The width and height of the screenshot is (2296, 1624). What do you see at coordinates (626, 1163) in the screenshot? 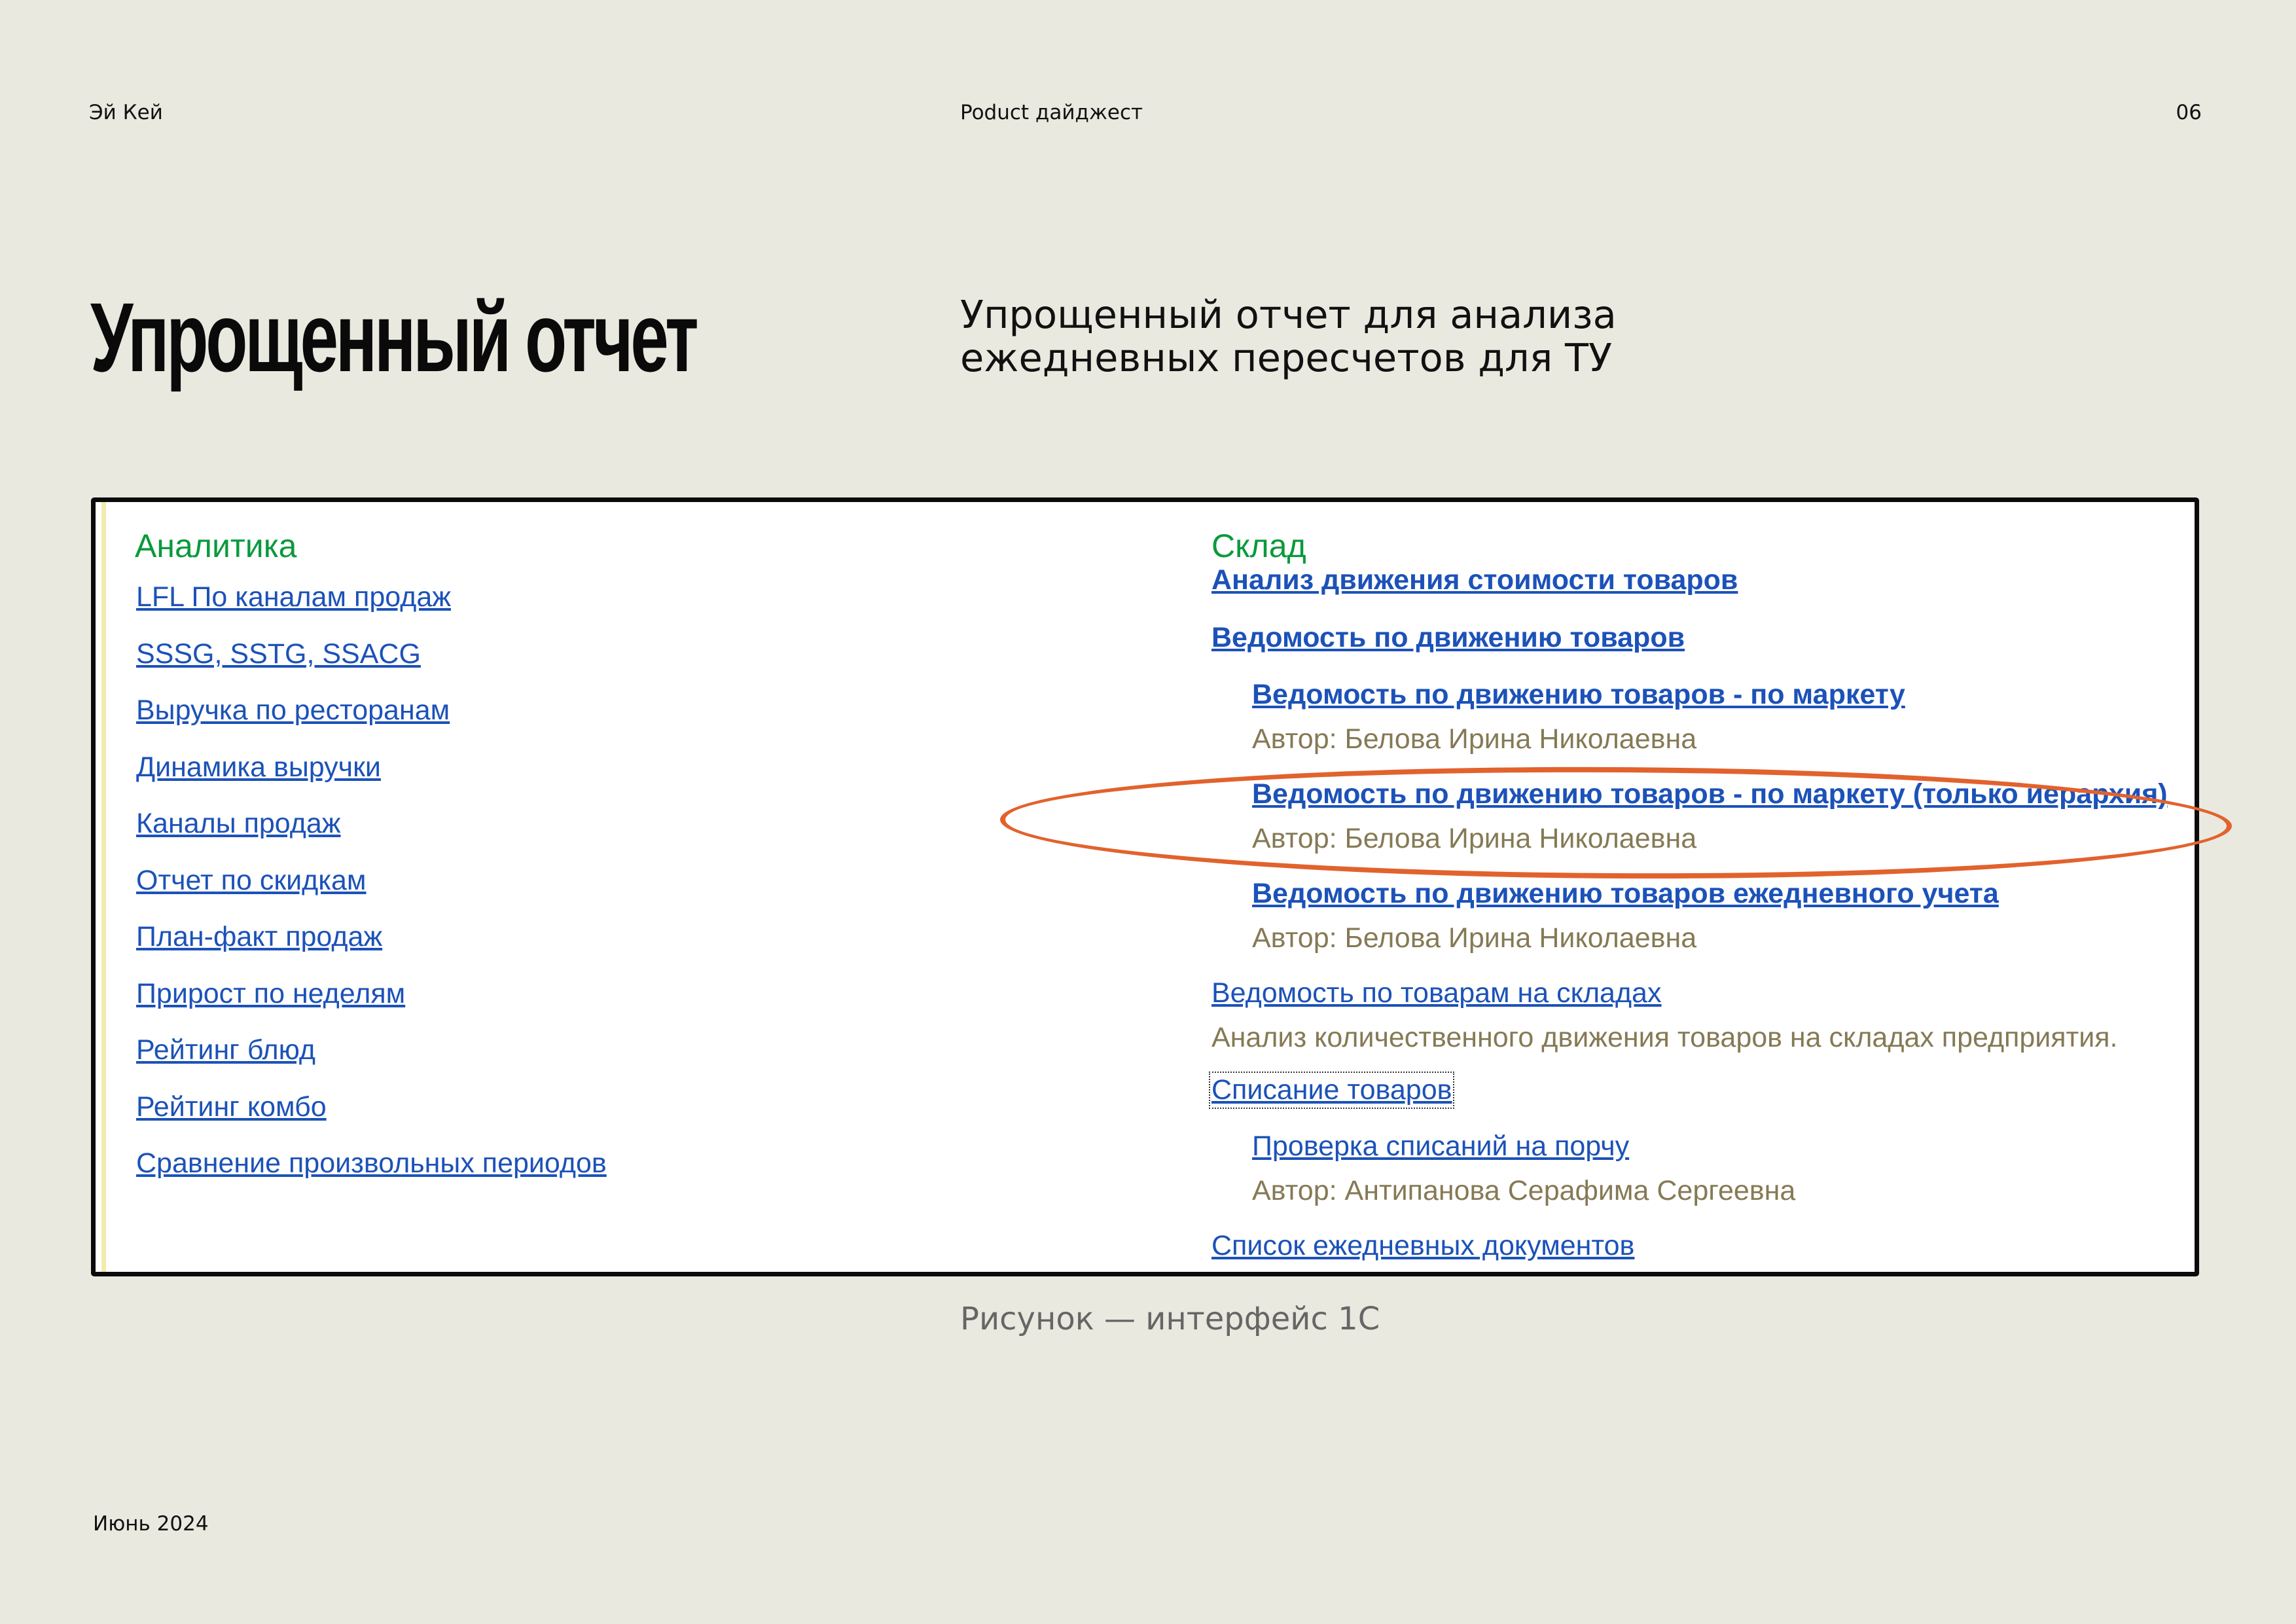
I see `report-link-period-compare: Сравнение произвольных периодов` at bounding box center [626, 1163].